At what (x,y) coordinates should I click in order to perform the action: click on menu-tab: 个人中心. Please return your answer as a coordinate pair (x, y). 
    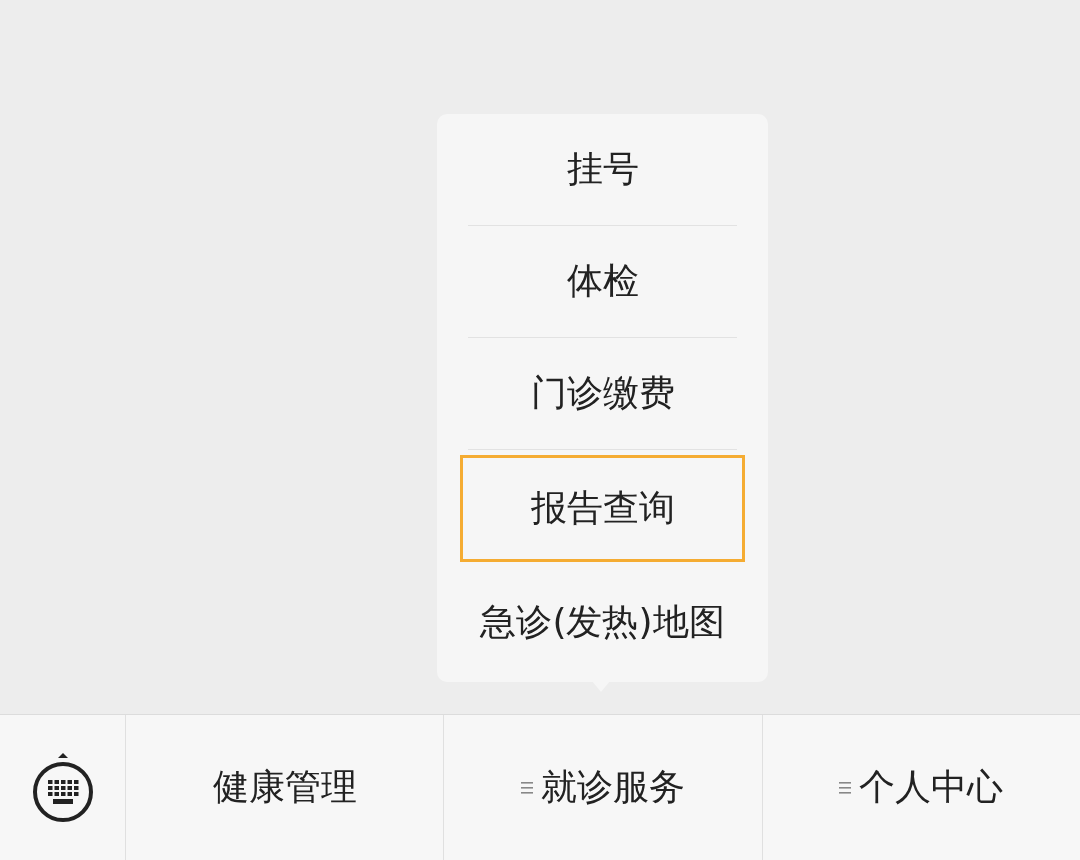
    Looking at the image, I should click on (921, 787).